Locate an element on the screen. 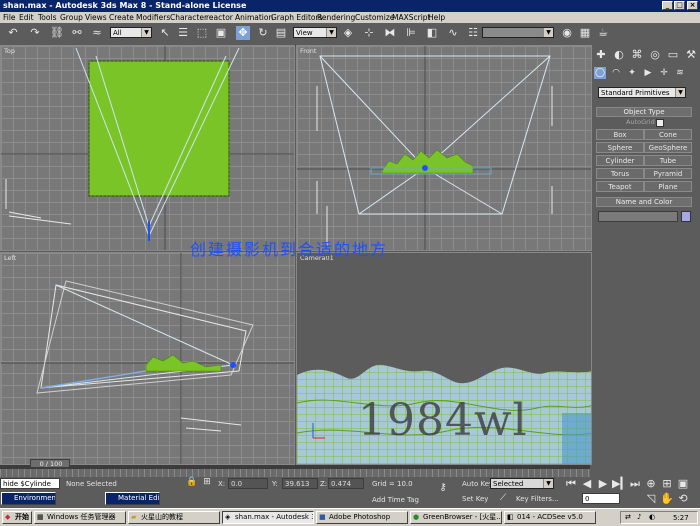 This screenshot has width=700, height=526. bind-space-warp-icon: ≈ is located at coordinates (97, 33).